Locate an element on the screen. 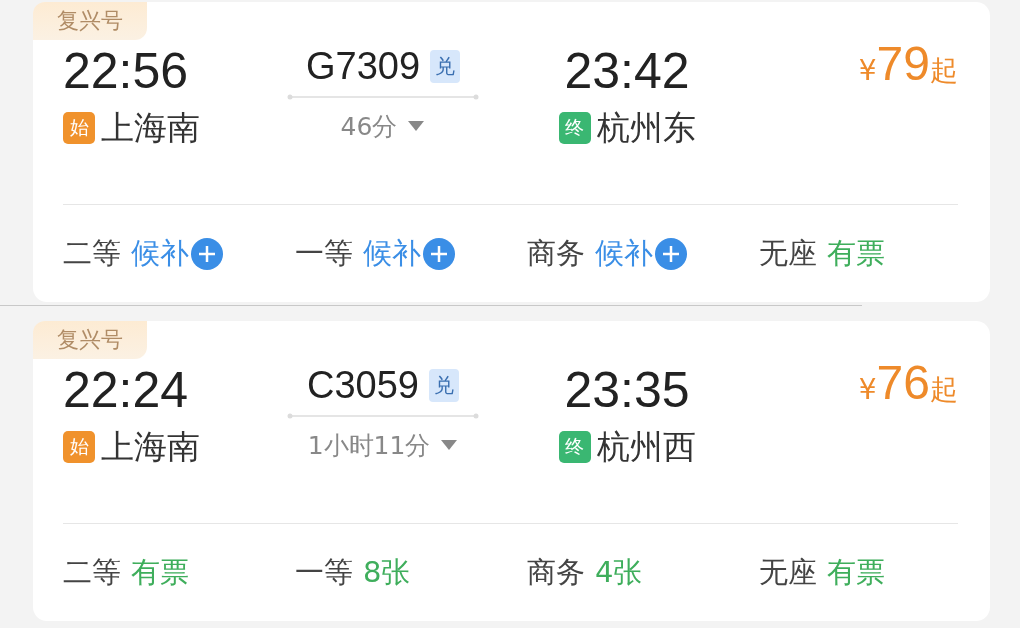  seat-status: 4张 is located at coordinates (619, 572).